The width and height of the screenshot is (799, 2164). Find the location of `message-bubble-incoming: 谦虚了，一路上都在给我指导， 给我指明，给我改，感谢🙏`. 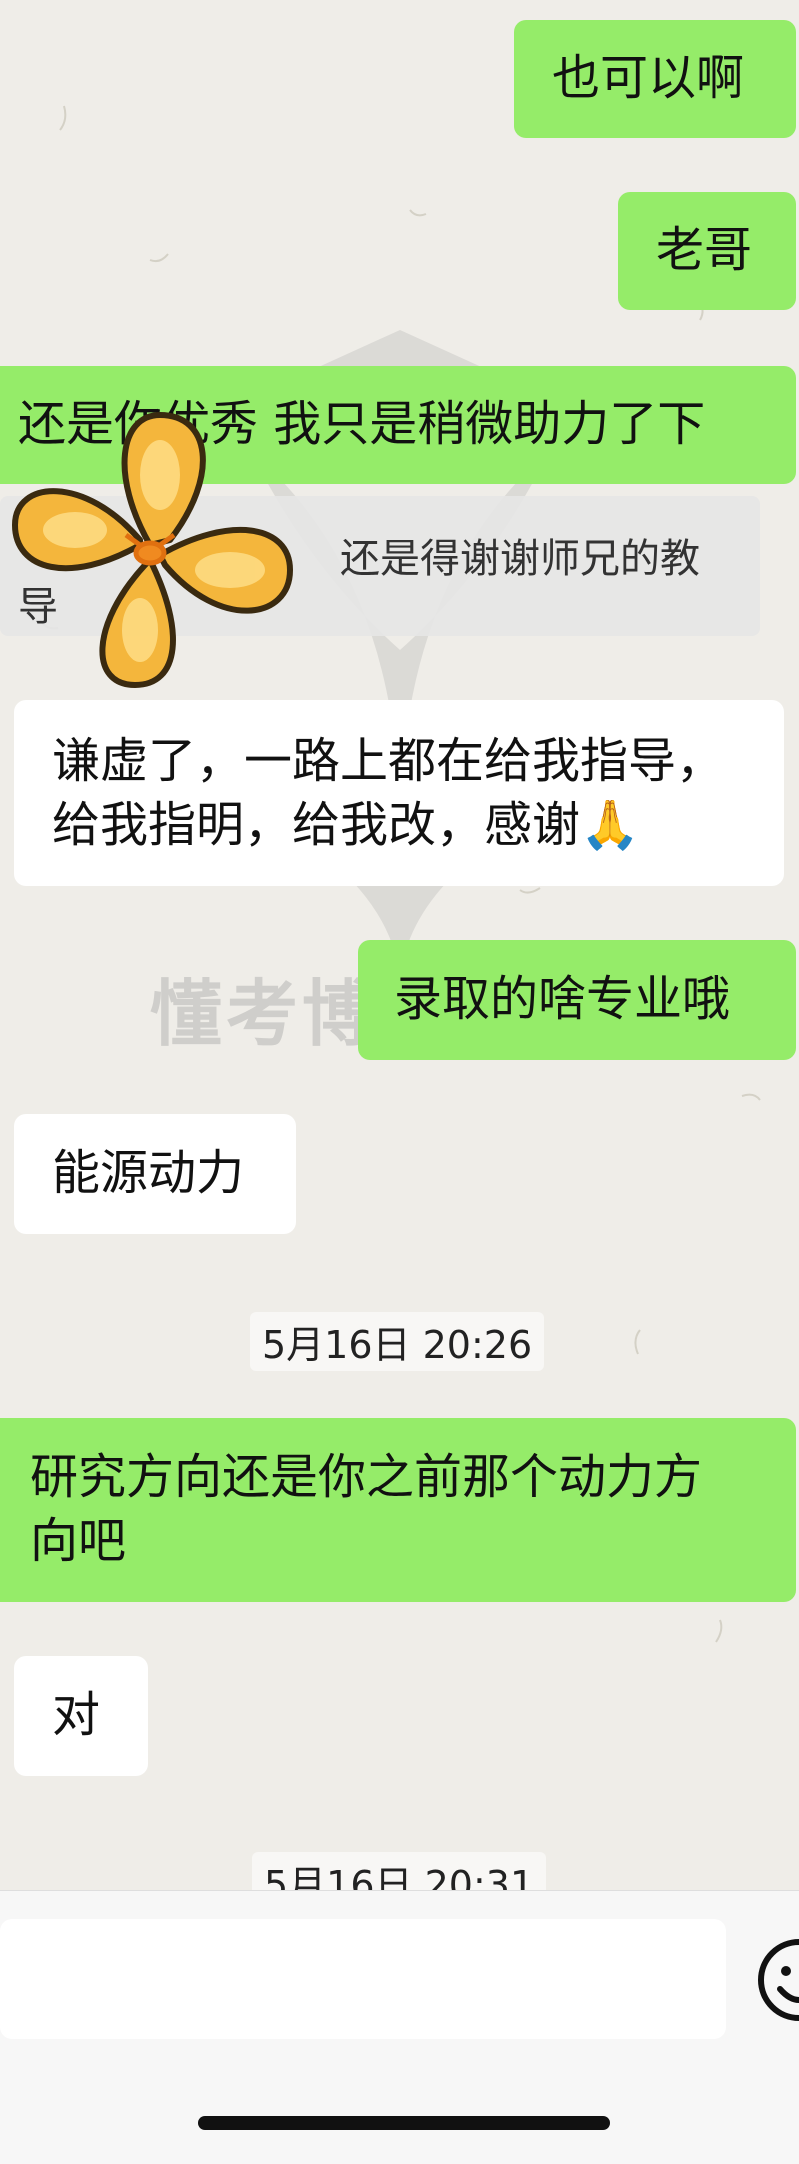

message-bubble-incoming: 谦虚了，一路上都在给我指导， 给我指明，给我改，感谢🙏 is located at coordinates (399, 793).